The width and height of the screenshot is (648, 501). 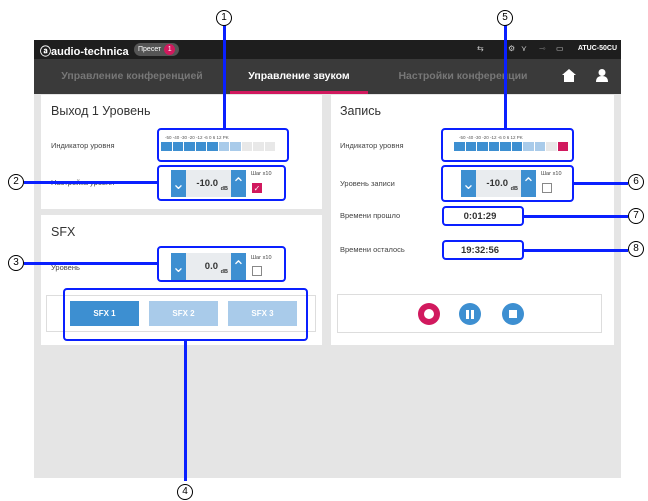 What do you see at coordinates (16, 182) in the screenshot?
I see `callout-number-2: 2` at bounding box center [16, 182].